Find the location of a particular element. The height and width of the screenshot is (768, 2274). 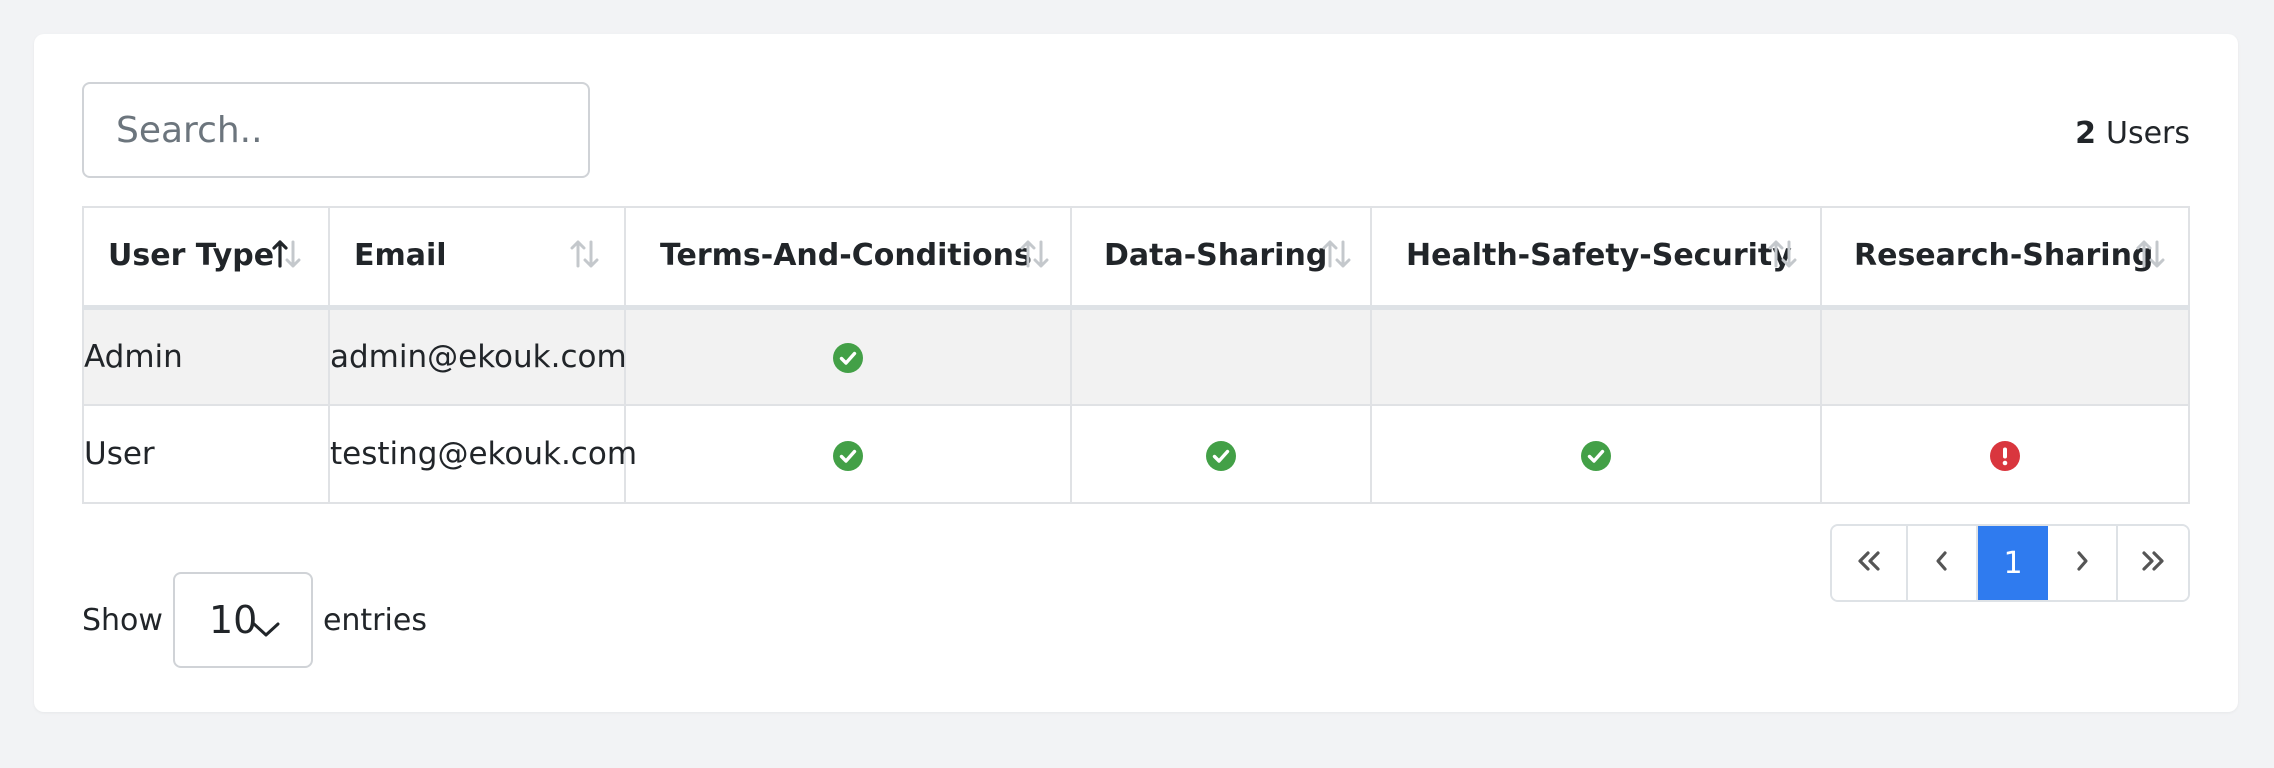

chevron-right-icon is located at coordinates (2082, 563).